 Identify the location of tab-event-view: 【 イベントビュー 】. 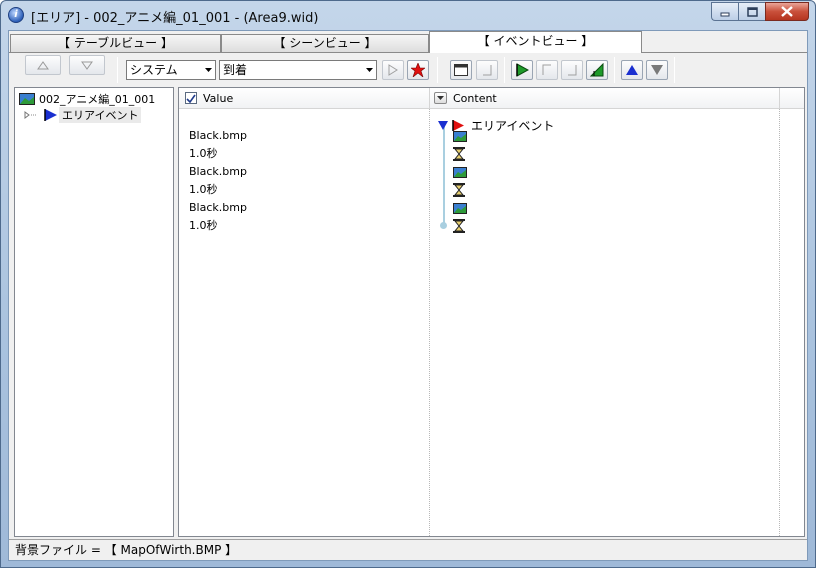
(535, 42).